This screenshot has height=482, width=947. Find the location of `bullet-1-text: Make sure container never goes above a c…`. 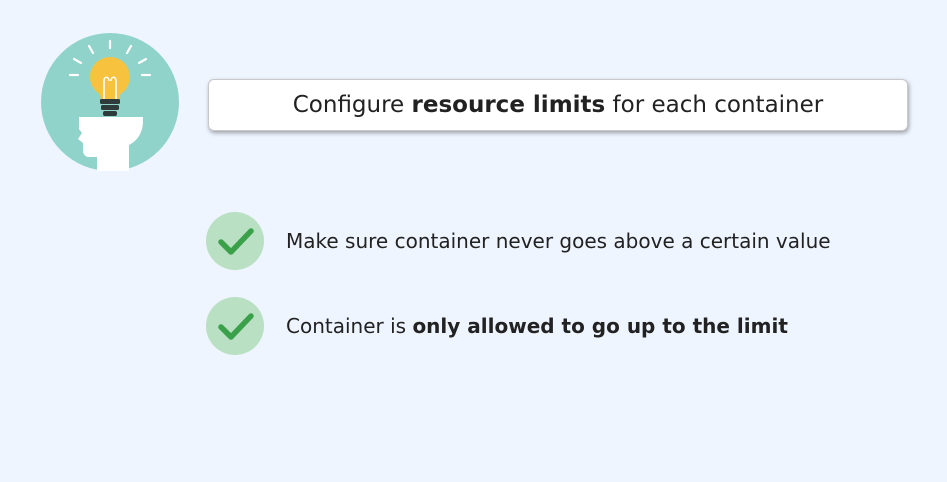

bullet-1-text: Make sure container never goes above a c… is located at coordinates (558, 241).